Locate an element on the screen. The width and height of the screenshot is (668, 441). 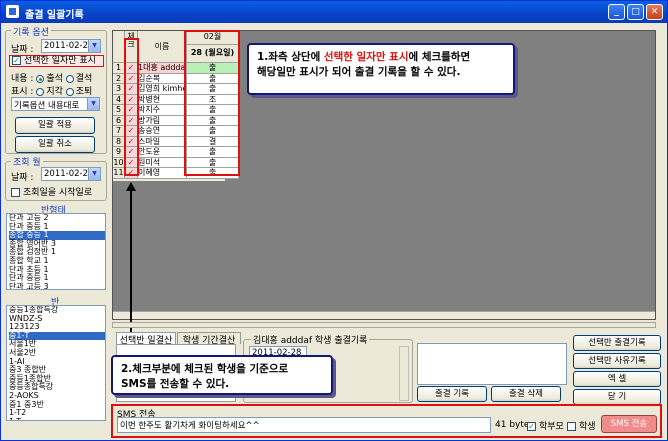
parent-checkbox: ✓ 학부모 is located at coordinates (545, 425).